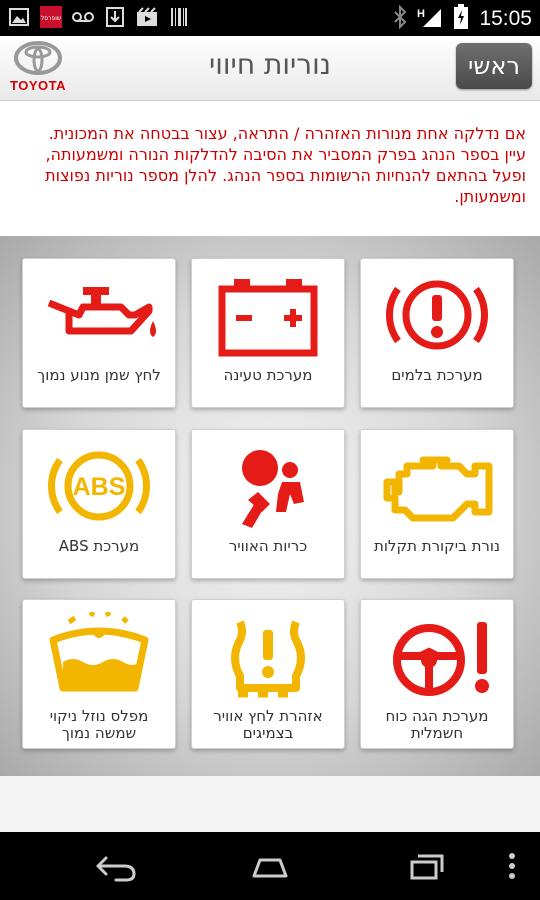  I want to click on tile-power-steering: מערכת הגה כוח חשמלית, so click(437, 674).